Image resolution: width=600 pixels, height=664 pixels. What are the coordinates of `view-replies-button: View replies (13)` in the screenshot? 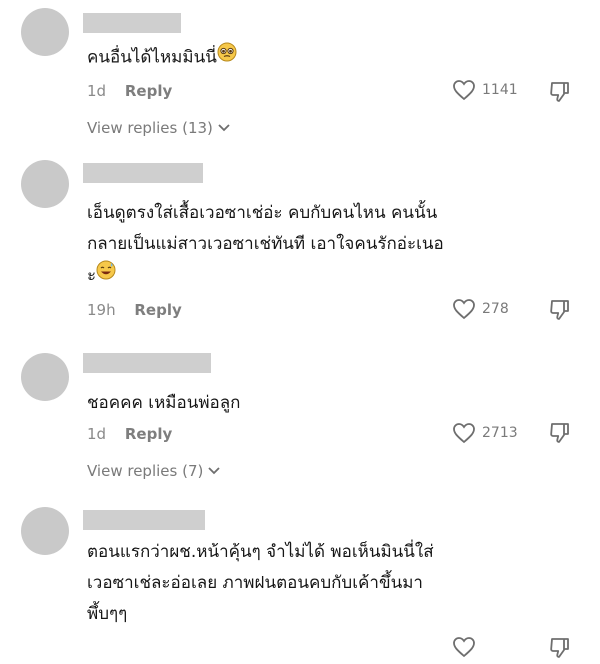 It's located at (159, 128).